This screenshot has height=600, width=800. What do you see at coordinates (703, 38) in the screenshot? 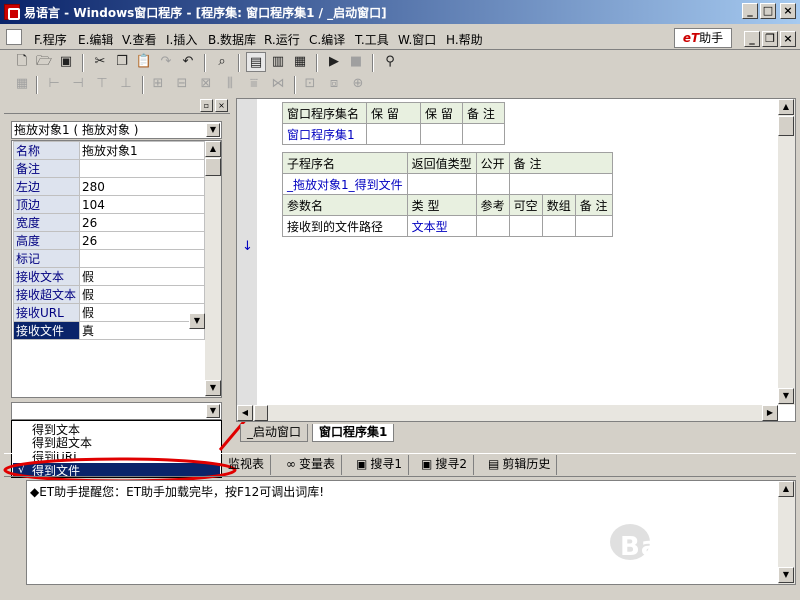
I see `et-assistant-button: eT助手` at bounding box center [703, 38].